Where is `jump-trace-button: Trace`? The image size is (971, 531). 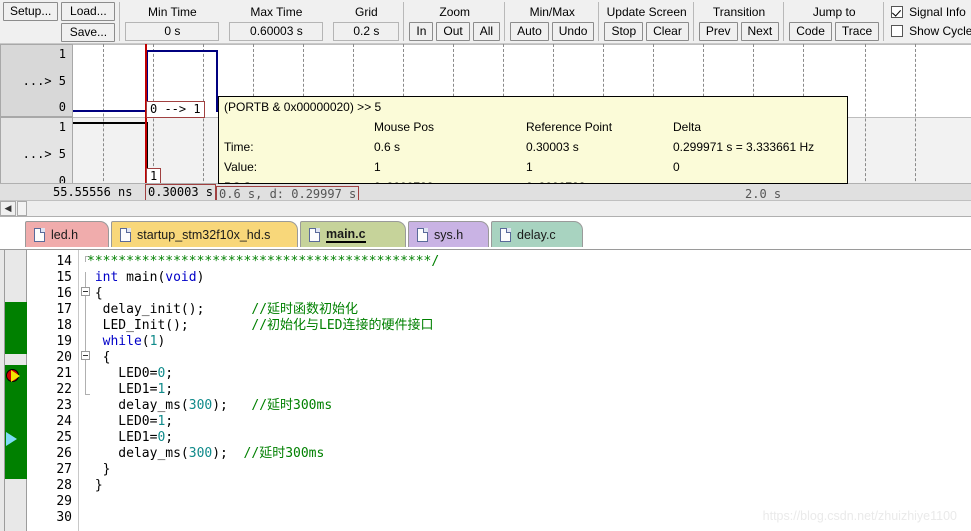
jump-trace-button: Trace is located at coordinates (857, 31).